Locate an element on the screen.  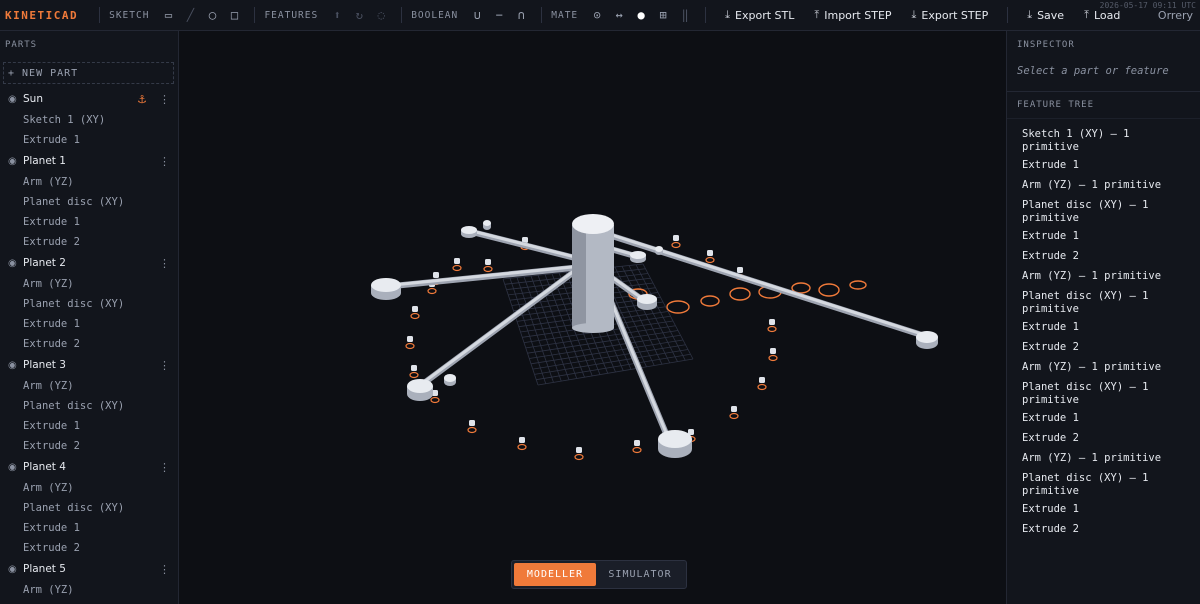
slider-icon: ↔ is located at coordinates (619, 15).